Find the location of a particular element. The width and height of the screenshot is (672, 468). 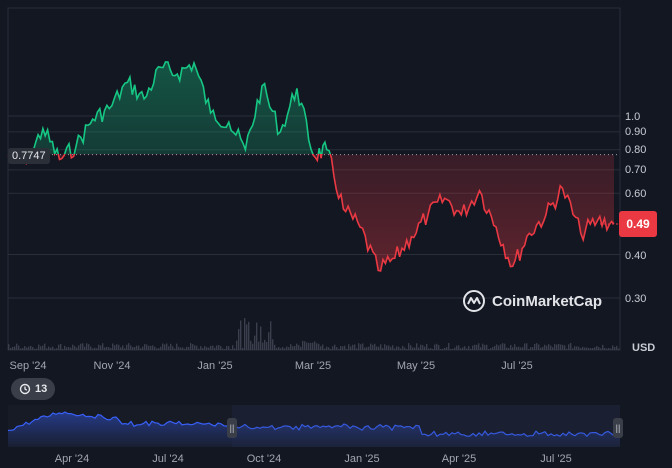

currency-label: USD is located at coordinates (644, 348).